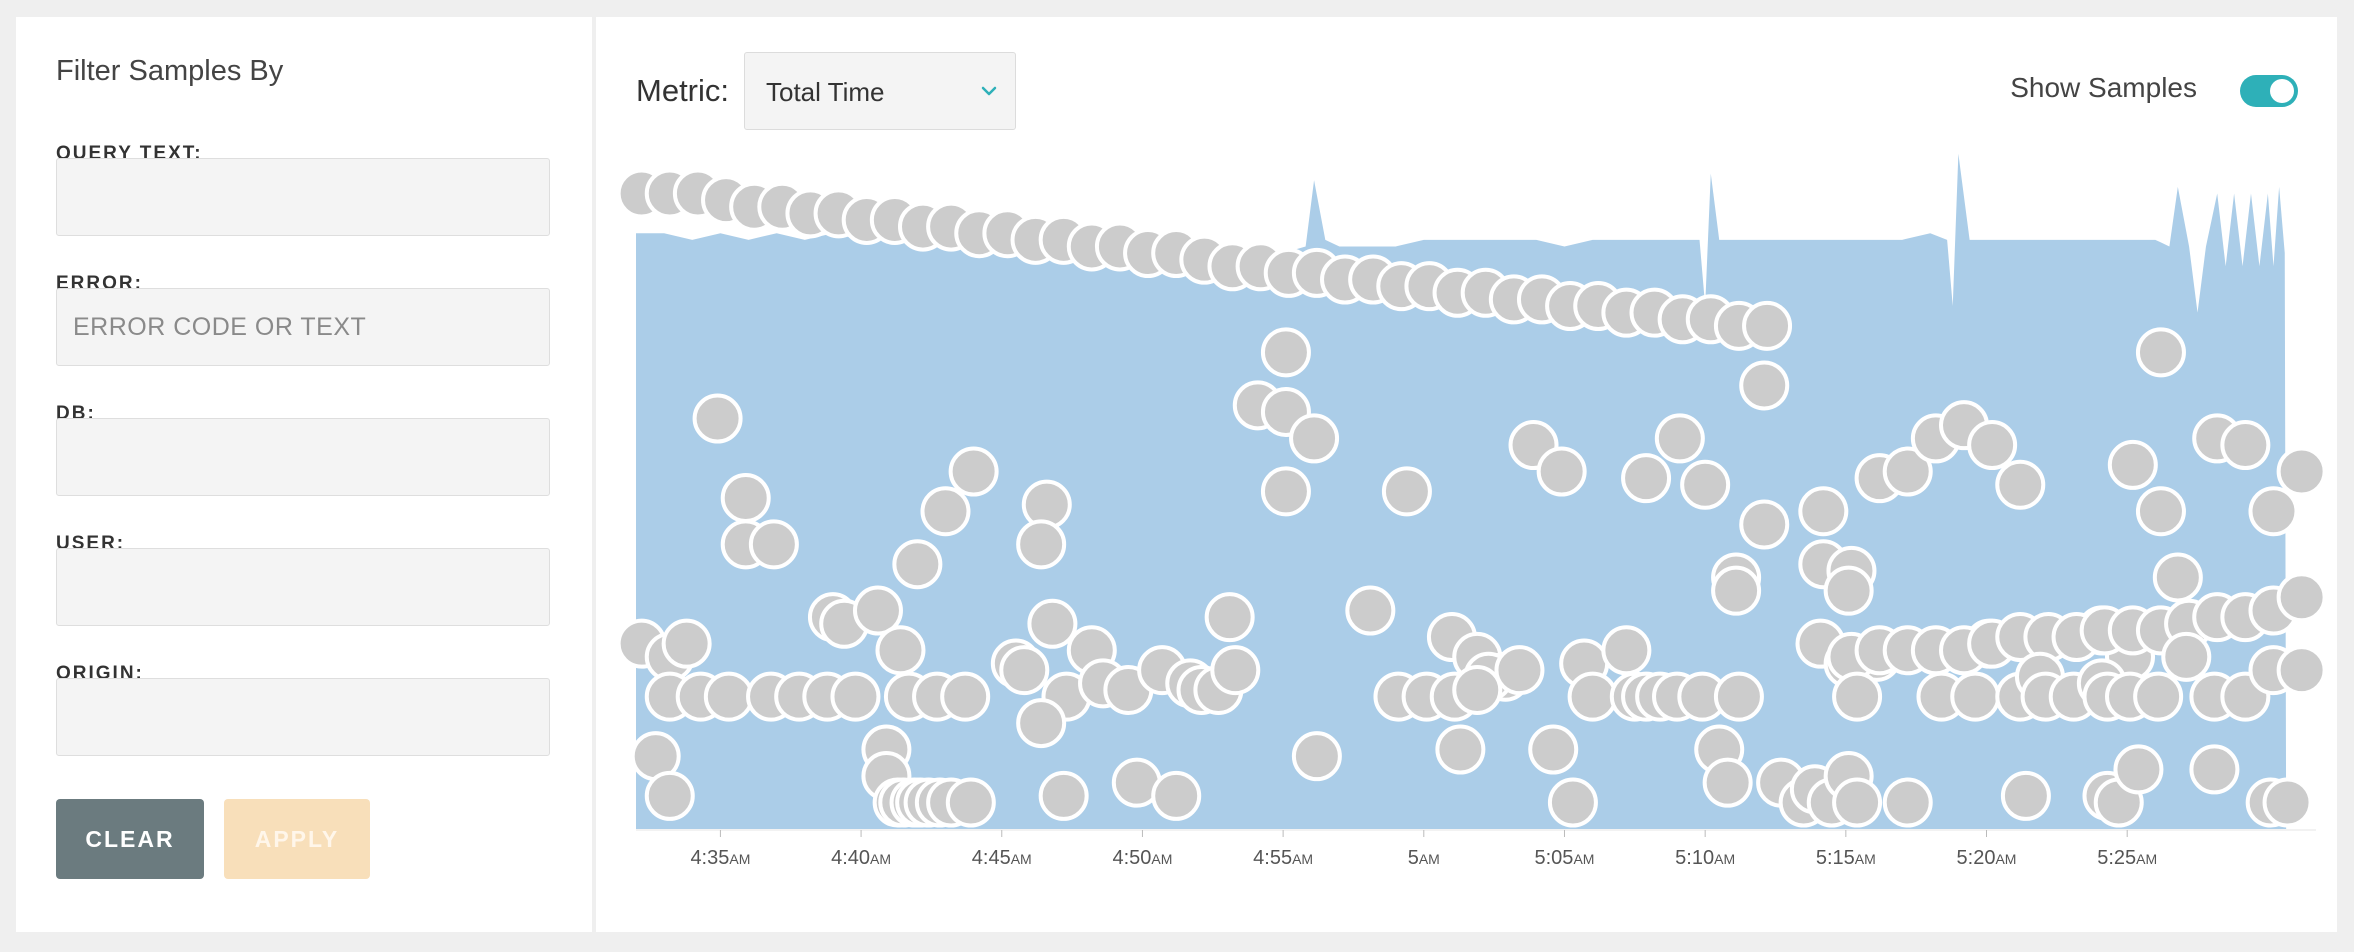  What do you see at coordinates (2127, 858) in the screenshot?
I see `x-tick-label: 5:25AM` at bounding box center [2127, 858].